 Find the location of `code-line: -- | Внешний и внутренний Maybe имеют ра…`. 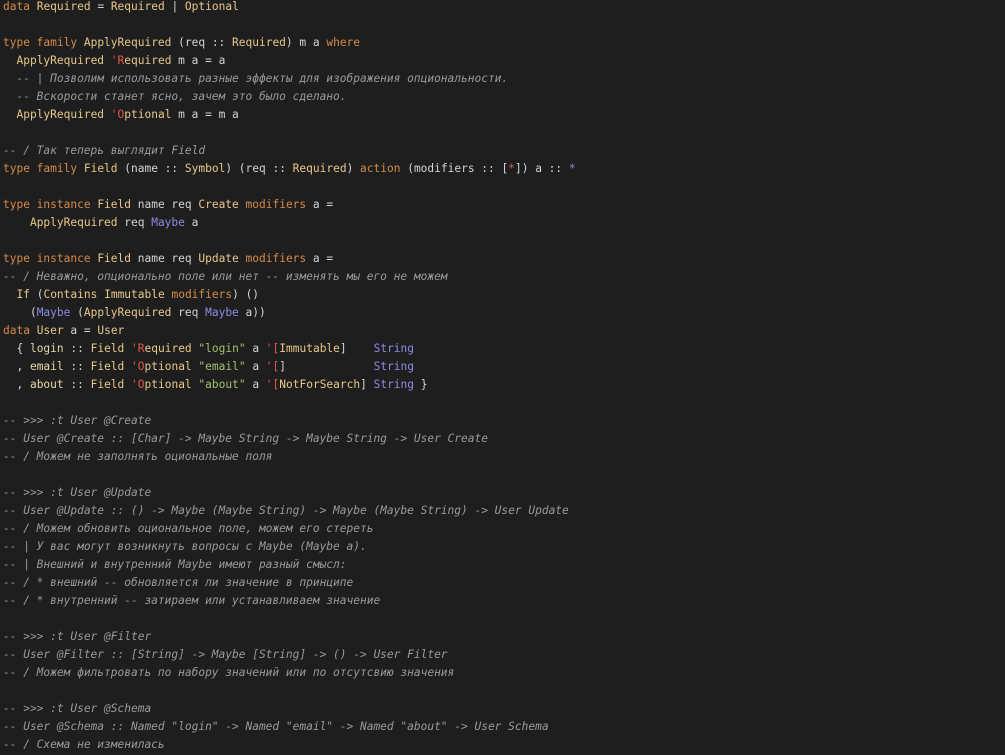

code-line: -- | Внешний и внутренний Maybe имеют ра… is located at coordinates (289, 565).